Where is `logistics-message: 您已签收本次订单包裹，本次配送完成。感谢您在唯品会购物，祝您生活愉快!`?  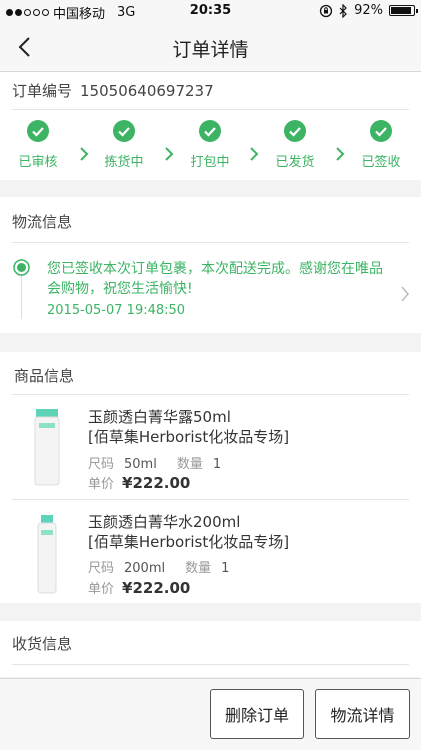 logistics-message: 您已签收本次订单包裹，本次配送完成。感谢您在唯品会购物，祝您生活愉快! is located at coordinates (215, 279).